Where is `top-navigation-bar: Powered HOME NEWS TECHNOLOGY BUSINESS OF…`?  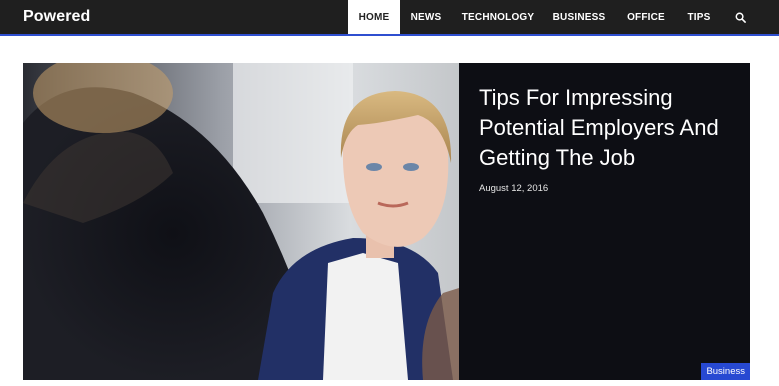 top-navigation-bar: Powered HOME NEWS TECHNOLOGY BUSINESS OF… is located at coordinates (389, 18).